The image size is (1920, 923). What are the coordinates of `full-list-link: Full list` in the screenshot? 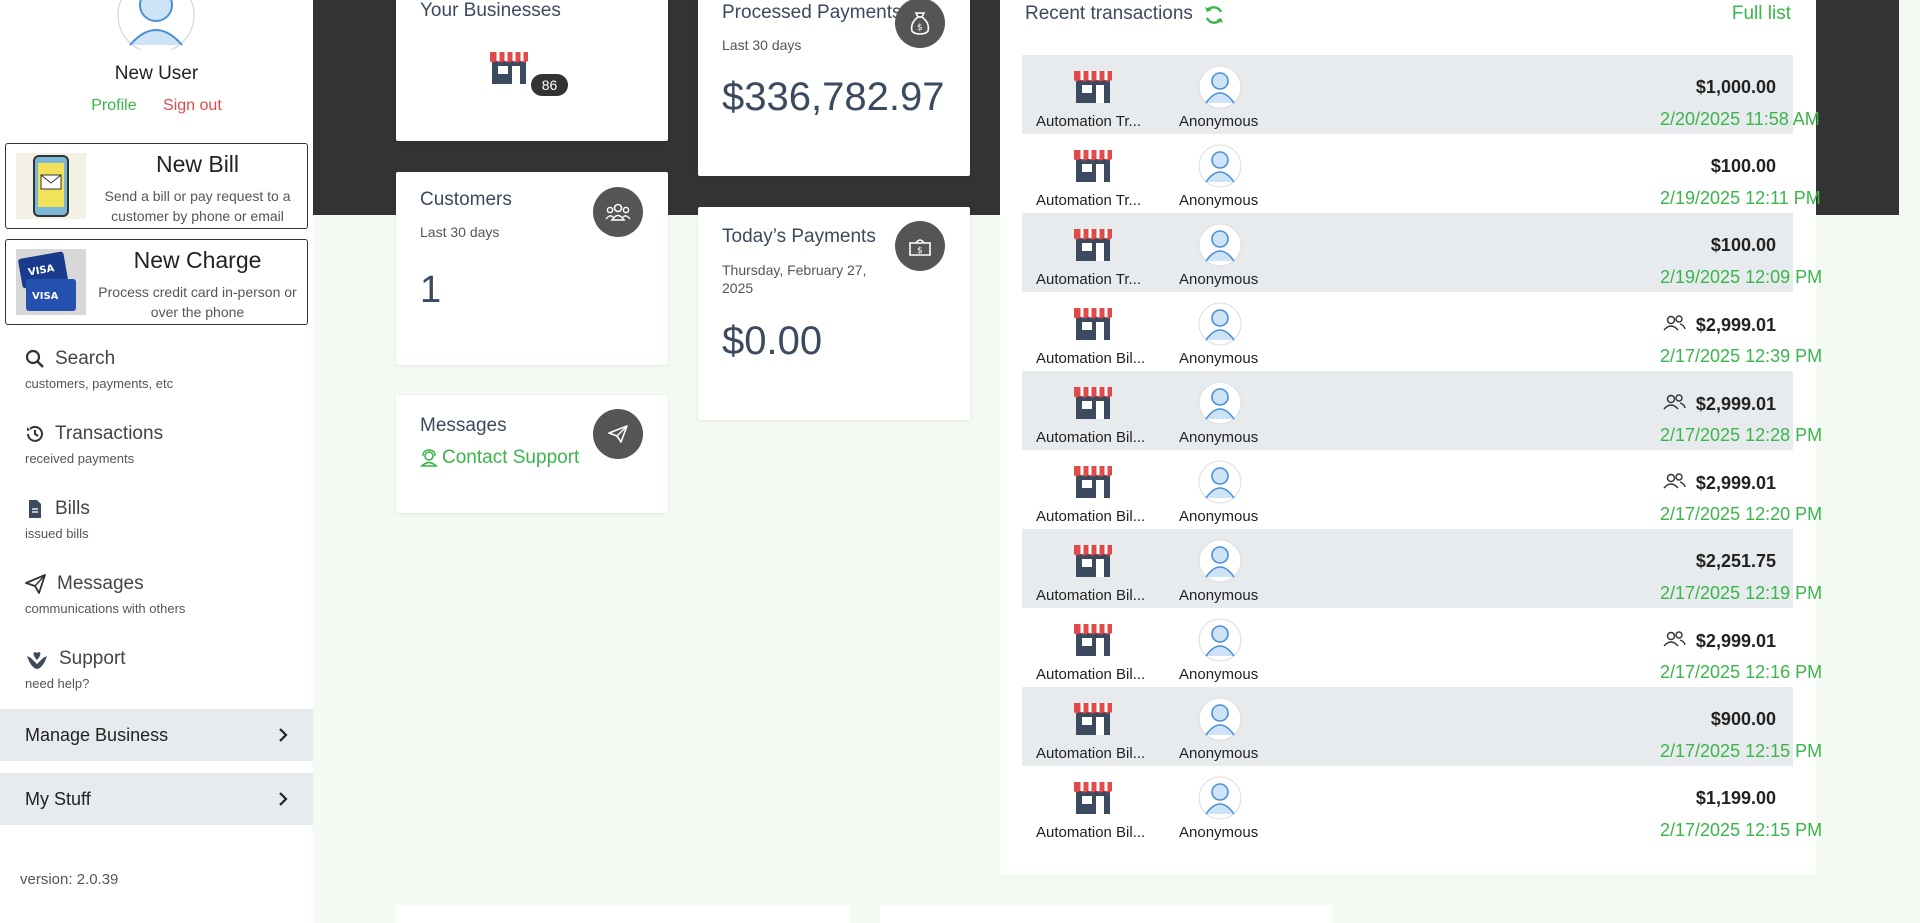 It's located at (1761, 14).